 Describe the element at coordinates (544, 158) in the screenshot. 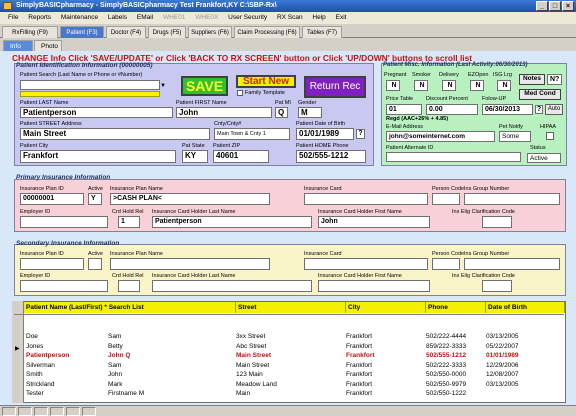

I see `status-select: Active` at that location.